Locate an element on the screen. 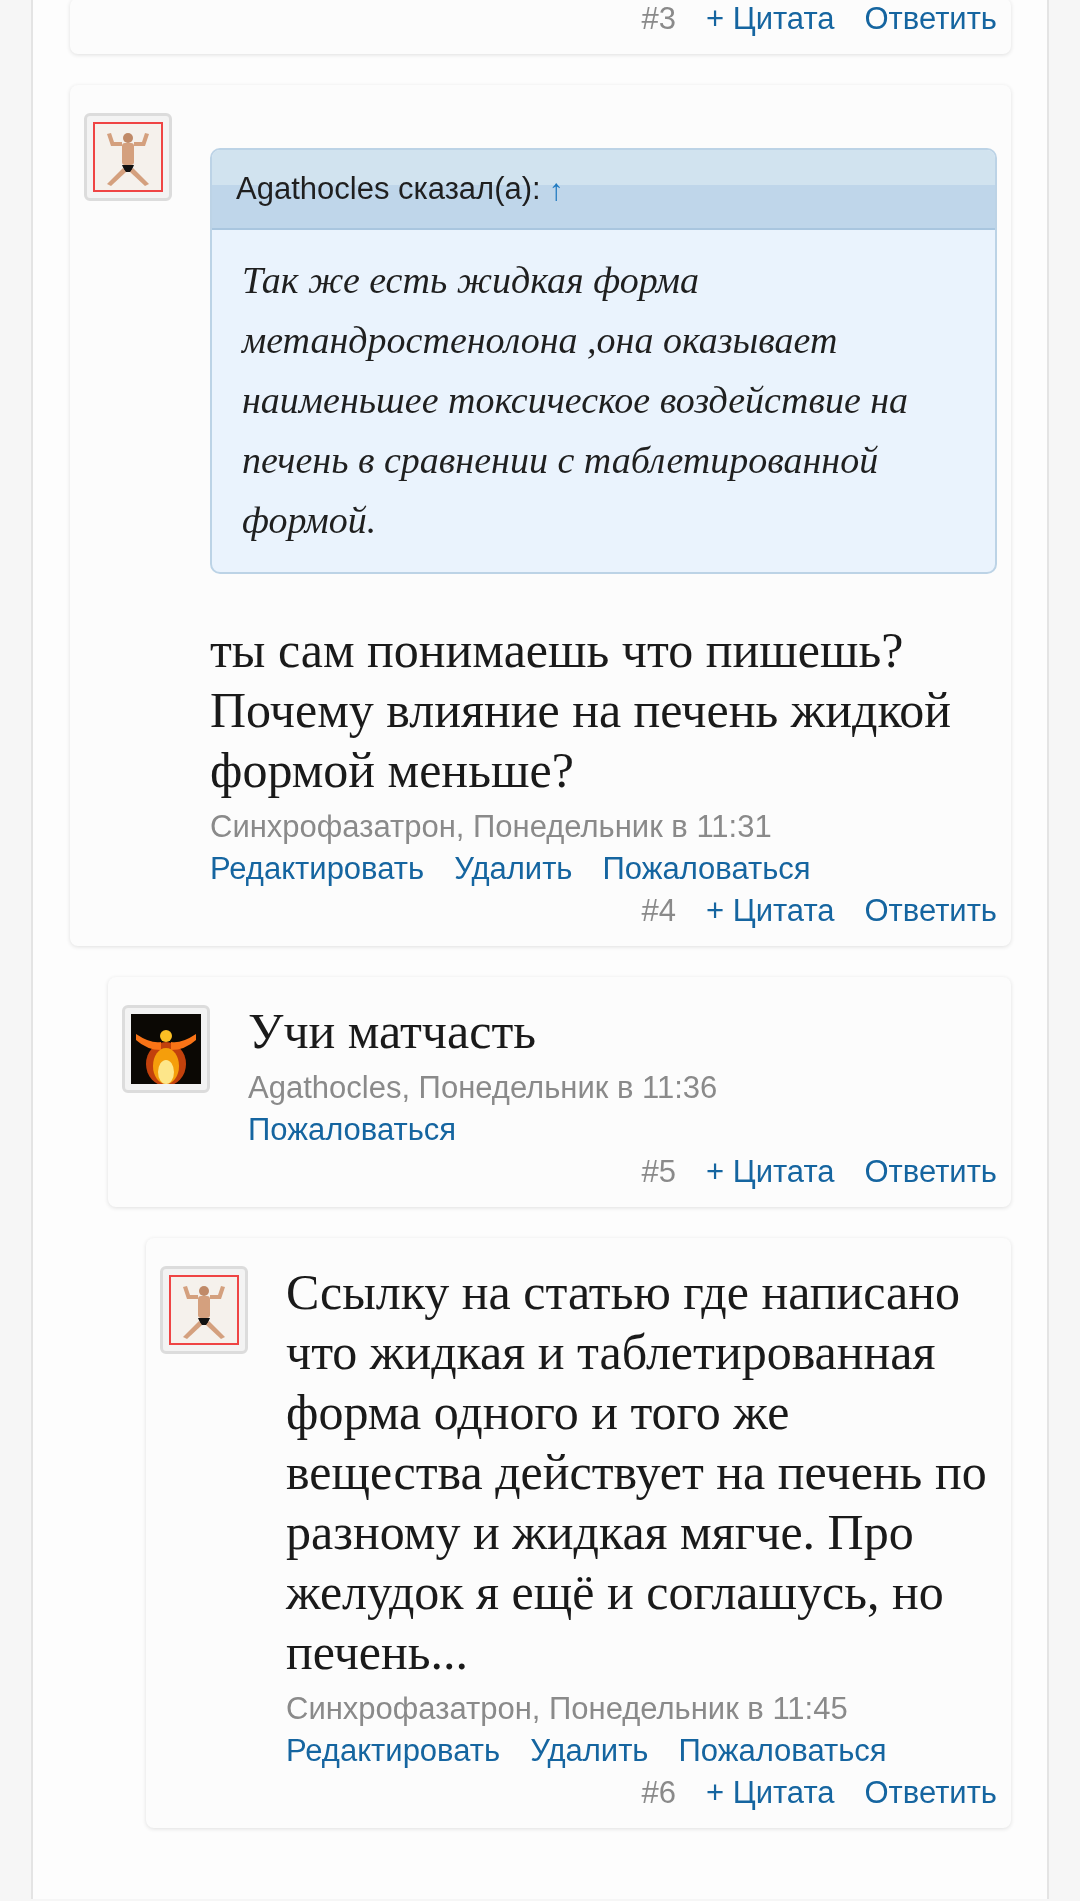  post-number: #5 is located at coordinates (658, 1172).